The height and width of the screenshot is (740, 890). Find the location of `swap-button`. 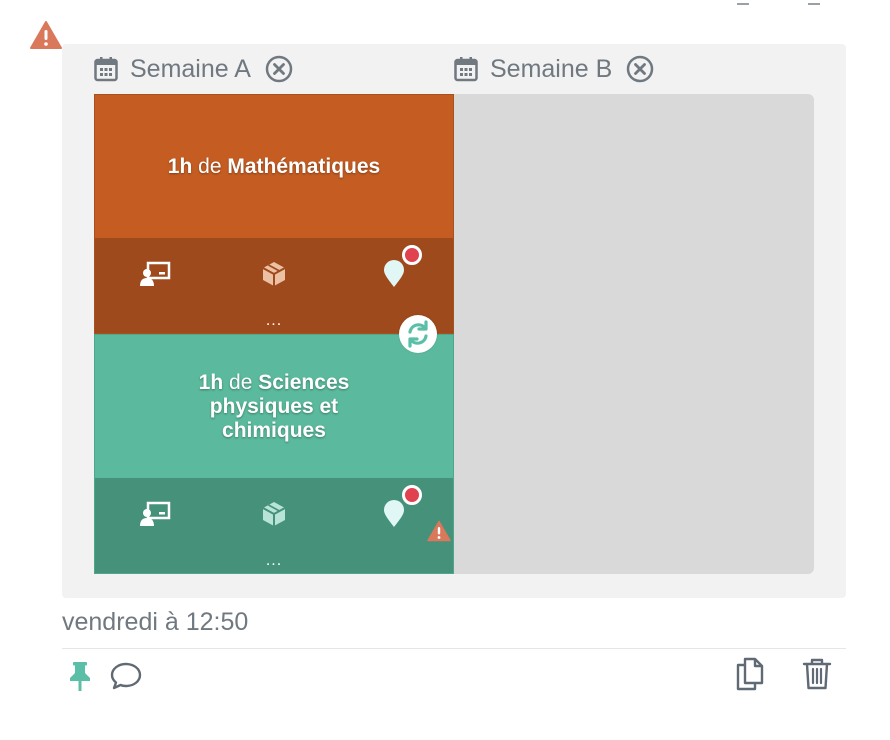

swap-button is located at coordinates (418, 334).